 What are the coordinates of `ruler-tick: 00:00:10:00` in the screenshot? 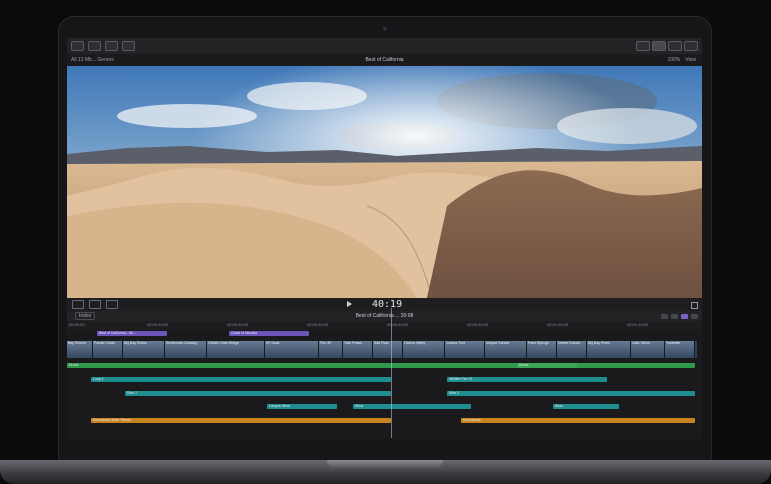 It's located at (158, 324).